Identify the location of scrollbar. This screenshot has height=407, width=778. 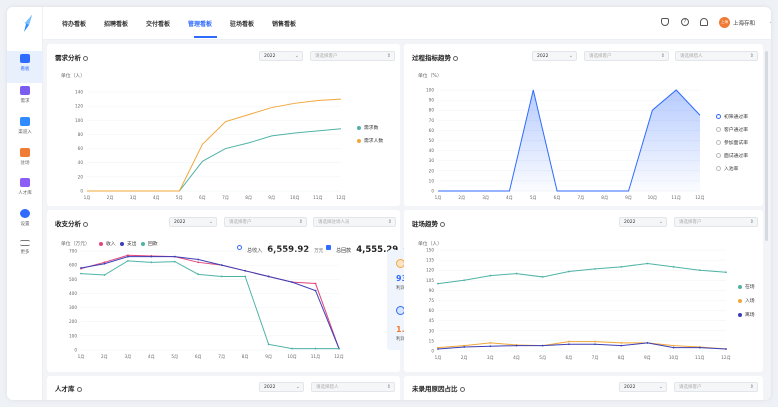
(766, 146).